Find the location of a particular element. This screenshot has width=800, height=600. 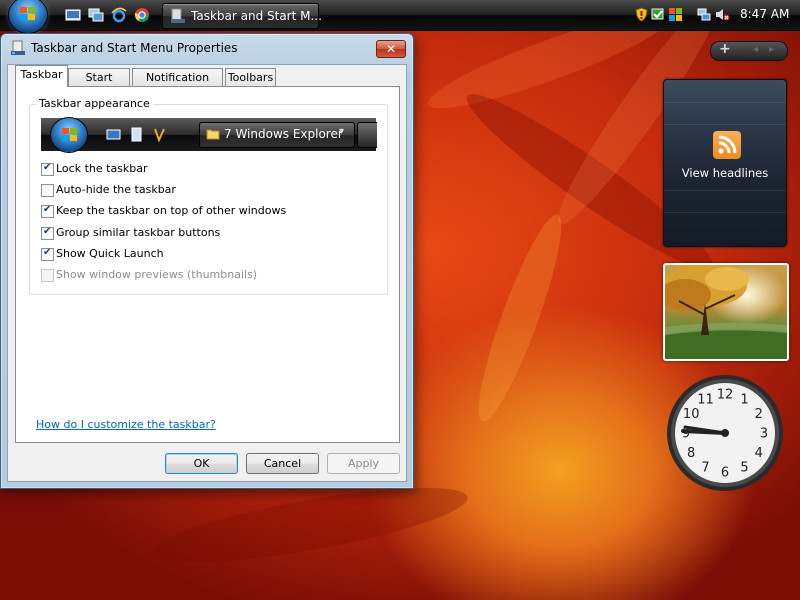

cancel-button: Cancel is located at coordinates (282, 463).